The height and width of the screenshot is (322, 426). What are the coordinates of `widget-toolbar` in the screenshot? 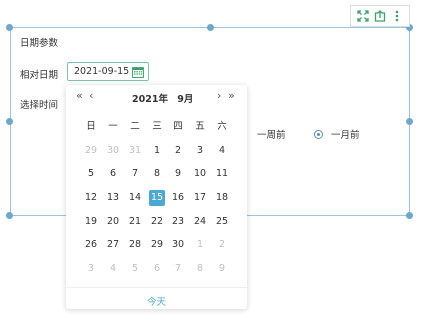 It's located at (380, 16).